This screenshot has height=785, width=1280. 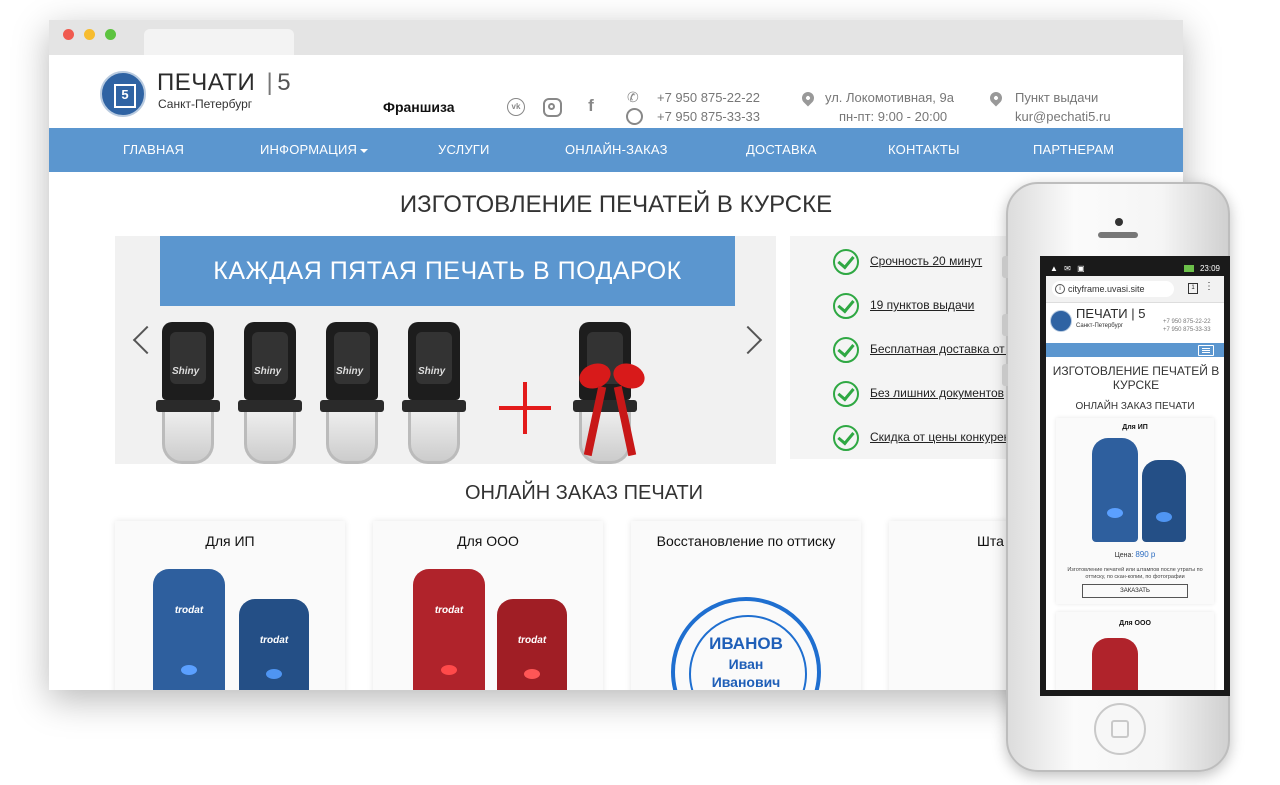 What do you see at coordinates (1057, 97) in the screenshot?
I see `pickup-point-label: Пункт выдачи` at bounding box center [1057, 97].